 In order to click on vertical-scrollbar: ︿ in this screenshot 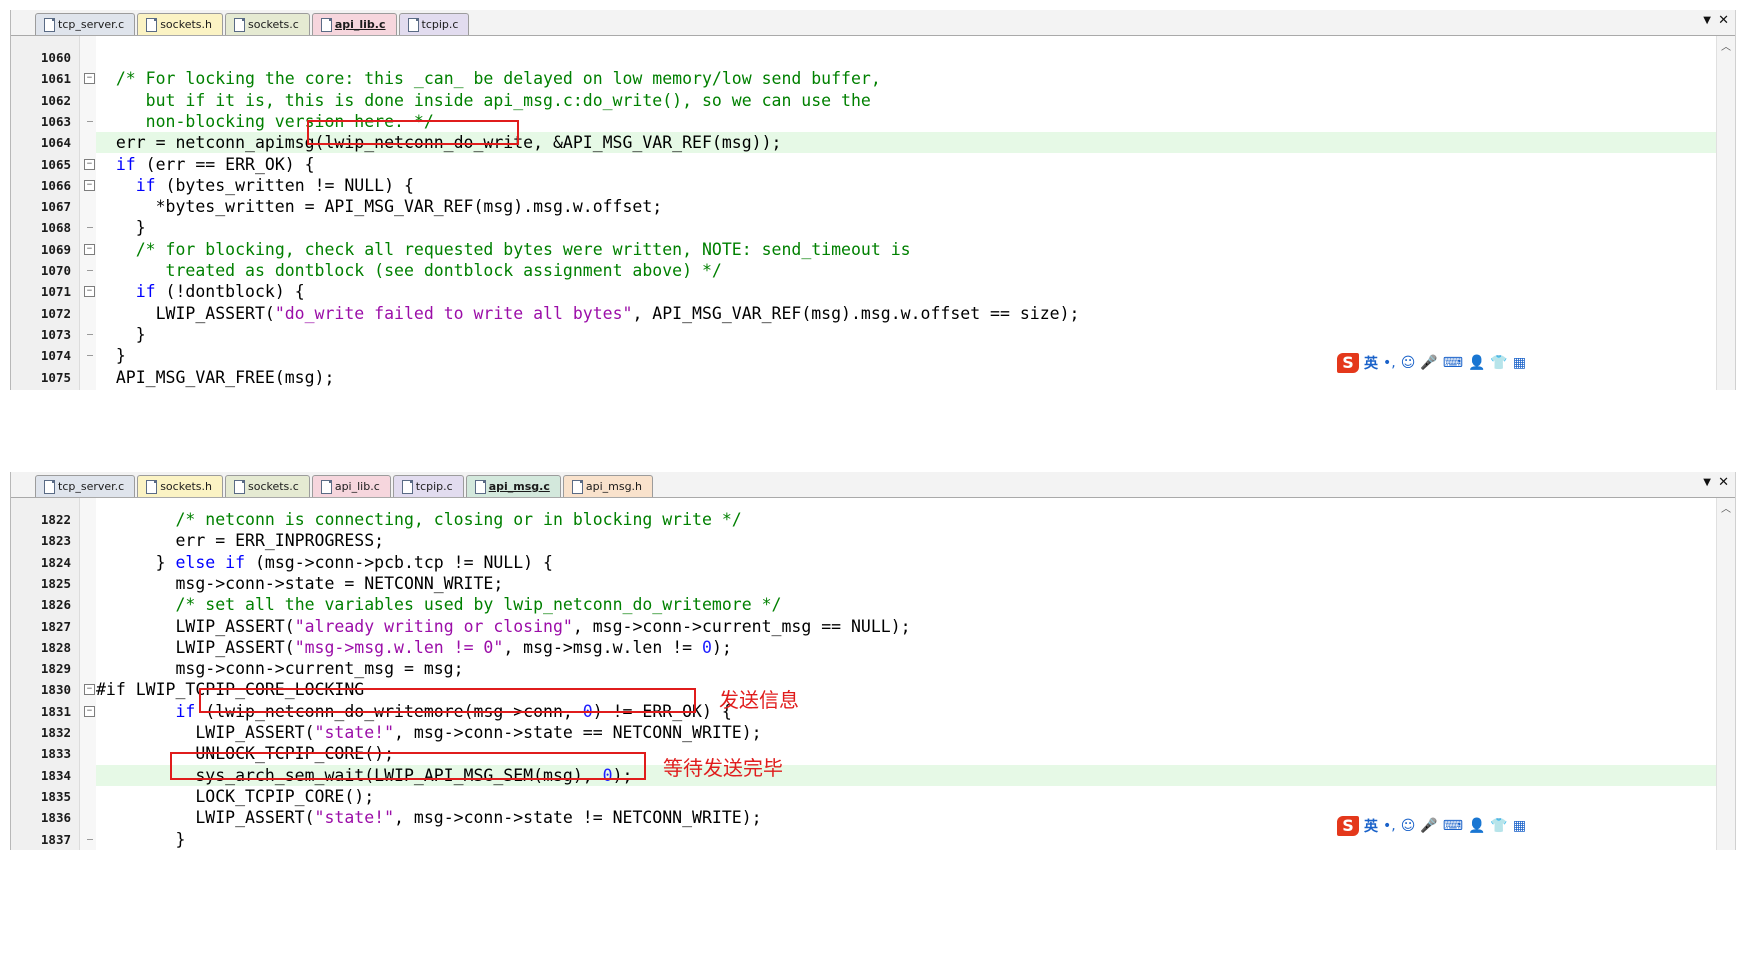, I will do `click(1725, 674)`.